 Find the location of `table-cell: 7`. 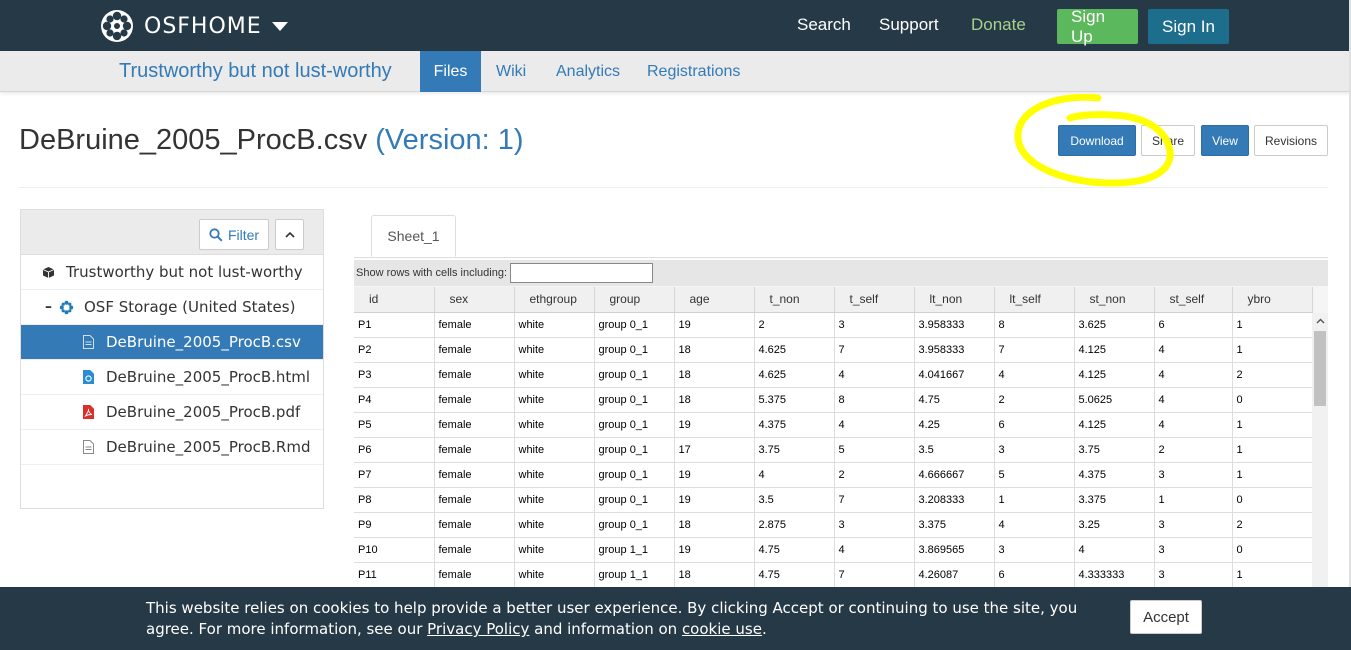

table-cell: 7 is located at coordinates (874, 350).